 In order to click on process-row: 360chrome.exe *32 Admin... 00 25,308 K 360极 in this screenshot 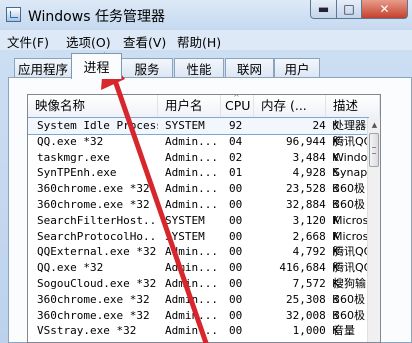, I will do `click(198, 300)`.